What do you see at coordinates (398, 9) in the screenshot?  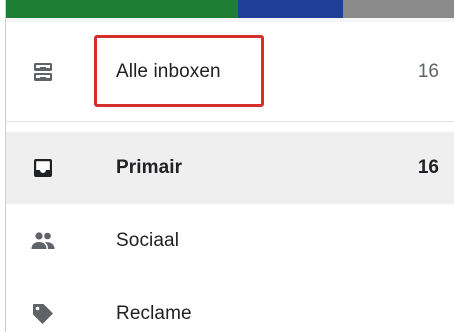 I see `bar-segment-gray` at bounding box center [398, 9].